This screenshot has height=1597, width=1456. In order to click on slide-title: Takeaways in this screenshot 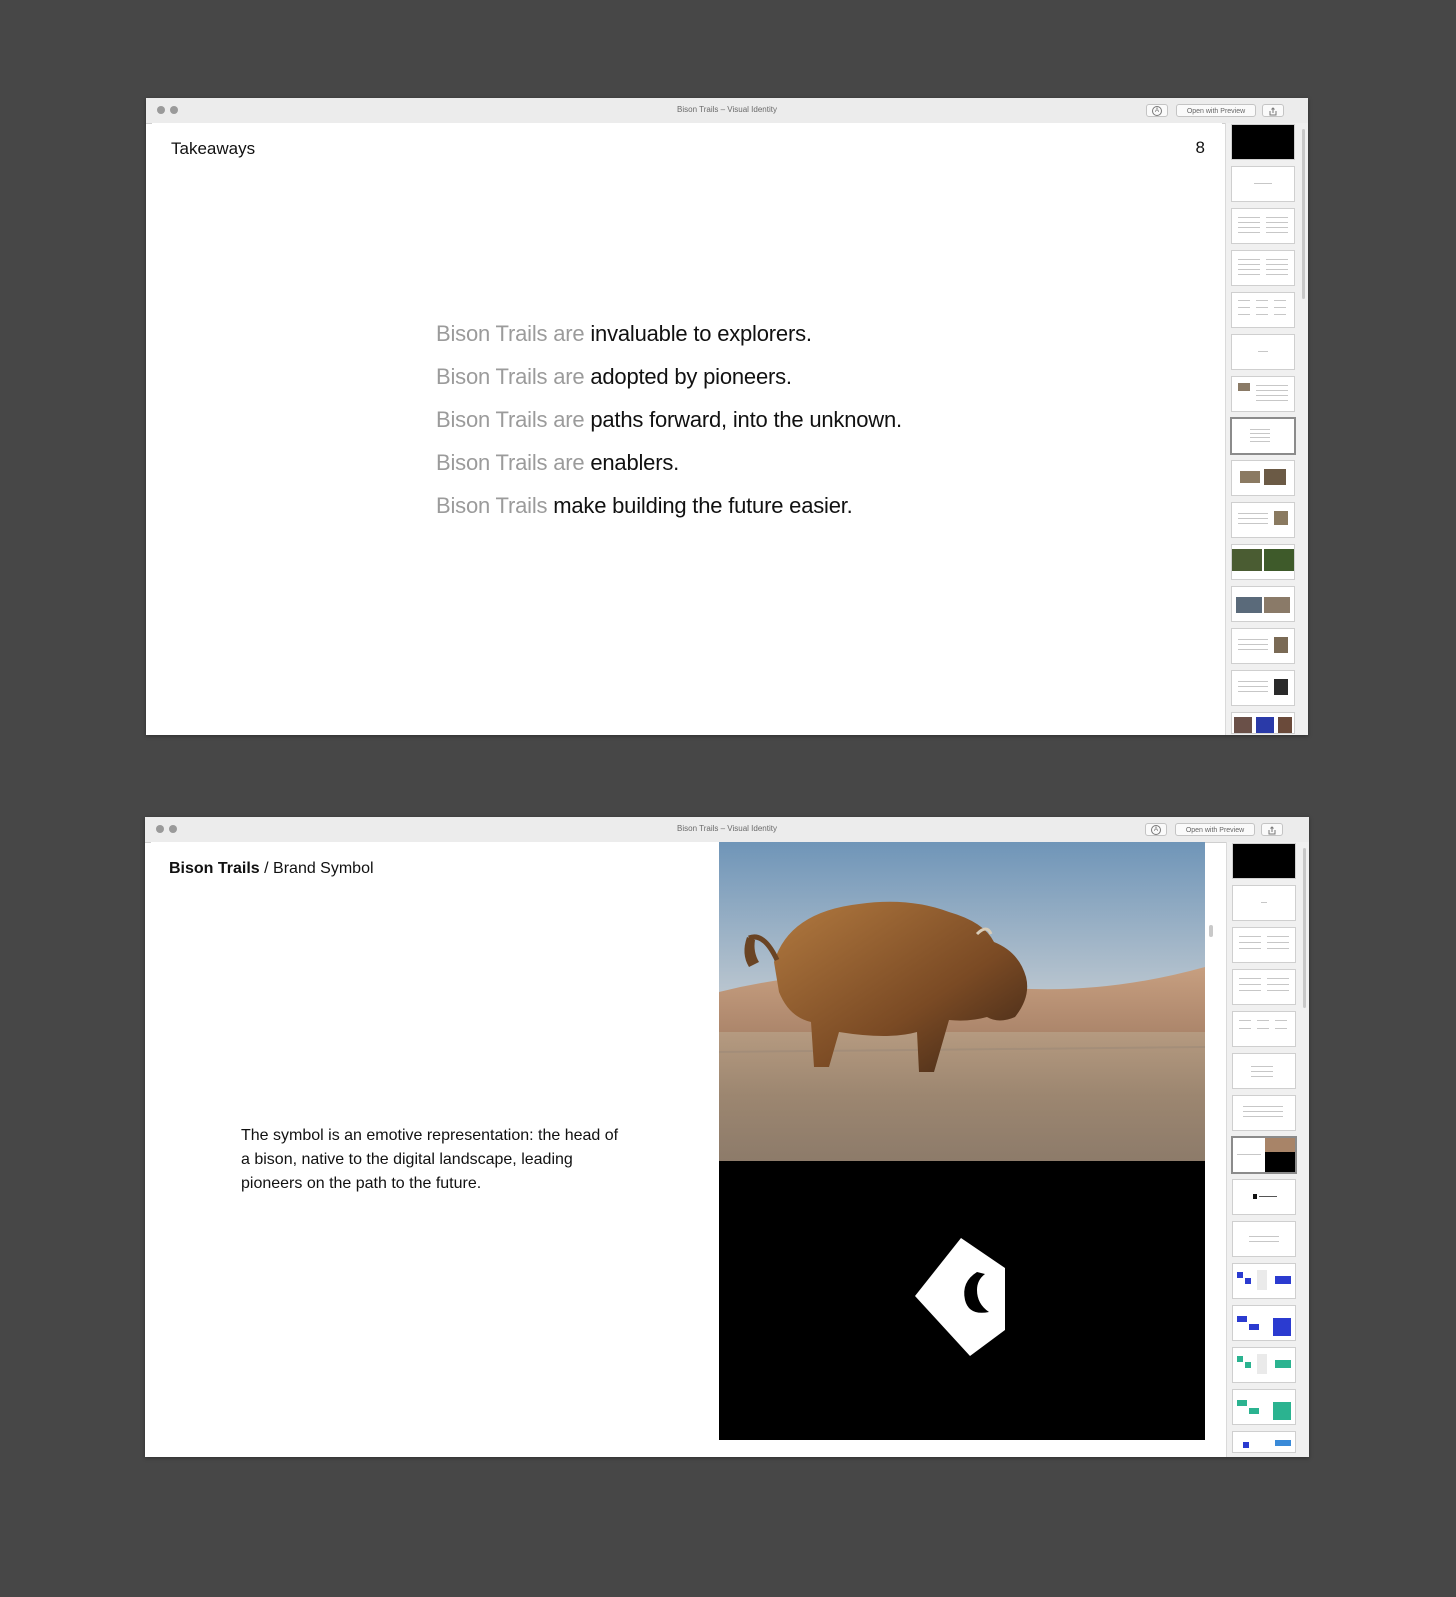, I will do `click(213, 148)`.